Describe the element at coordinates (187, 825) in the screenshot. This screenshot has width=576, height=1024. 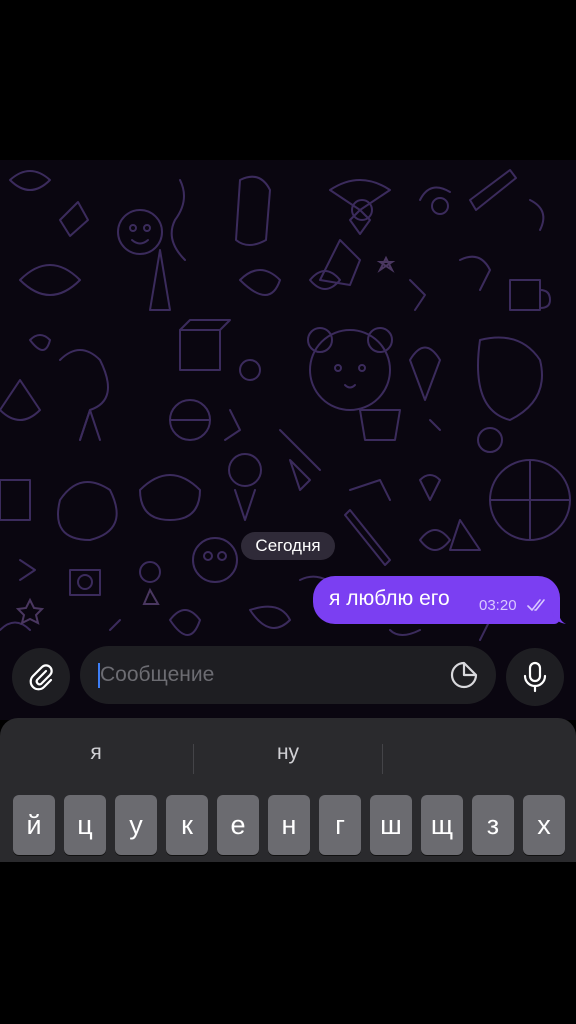
I see `key: к` at that location.